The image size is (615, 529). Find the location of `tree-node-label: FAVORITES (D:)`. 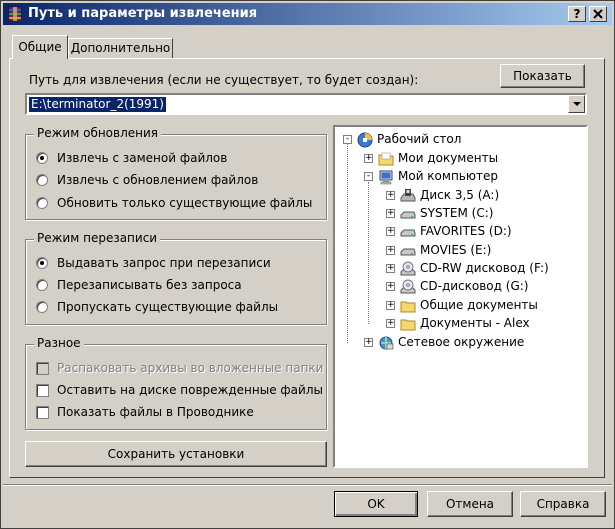

tree-node-label: FAVORITES (D:) is located at coordinates (466, 231).